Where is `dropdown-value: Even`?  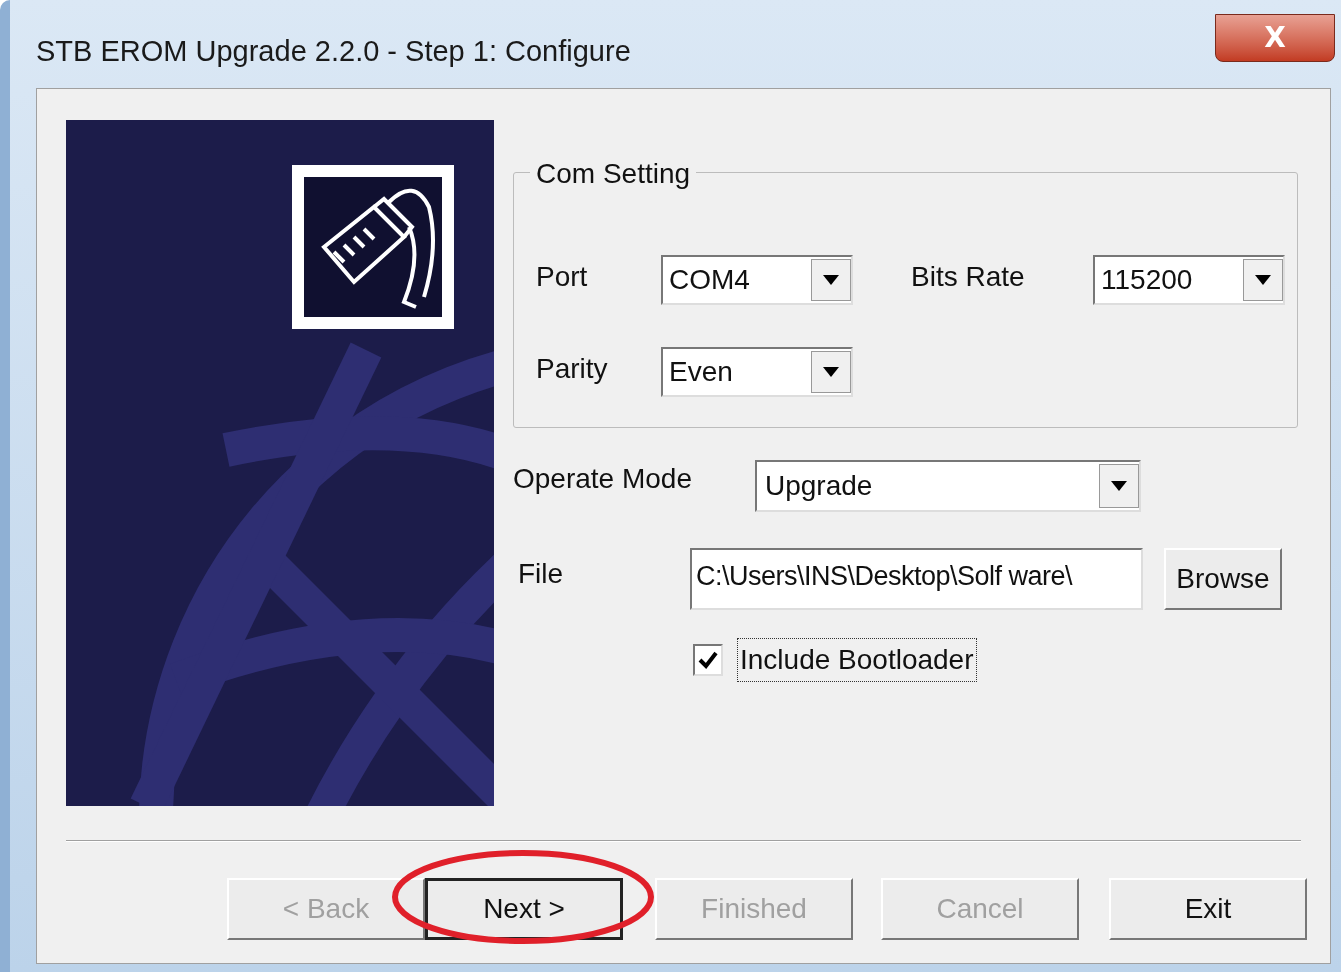
dropdown-value: Even is located at coordinates (701, 372).